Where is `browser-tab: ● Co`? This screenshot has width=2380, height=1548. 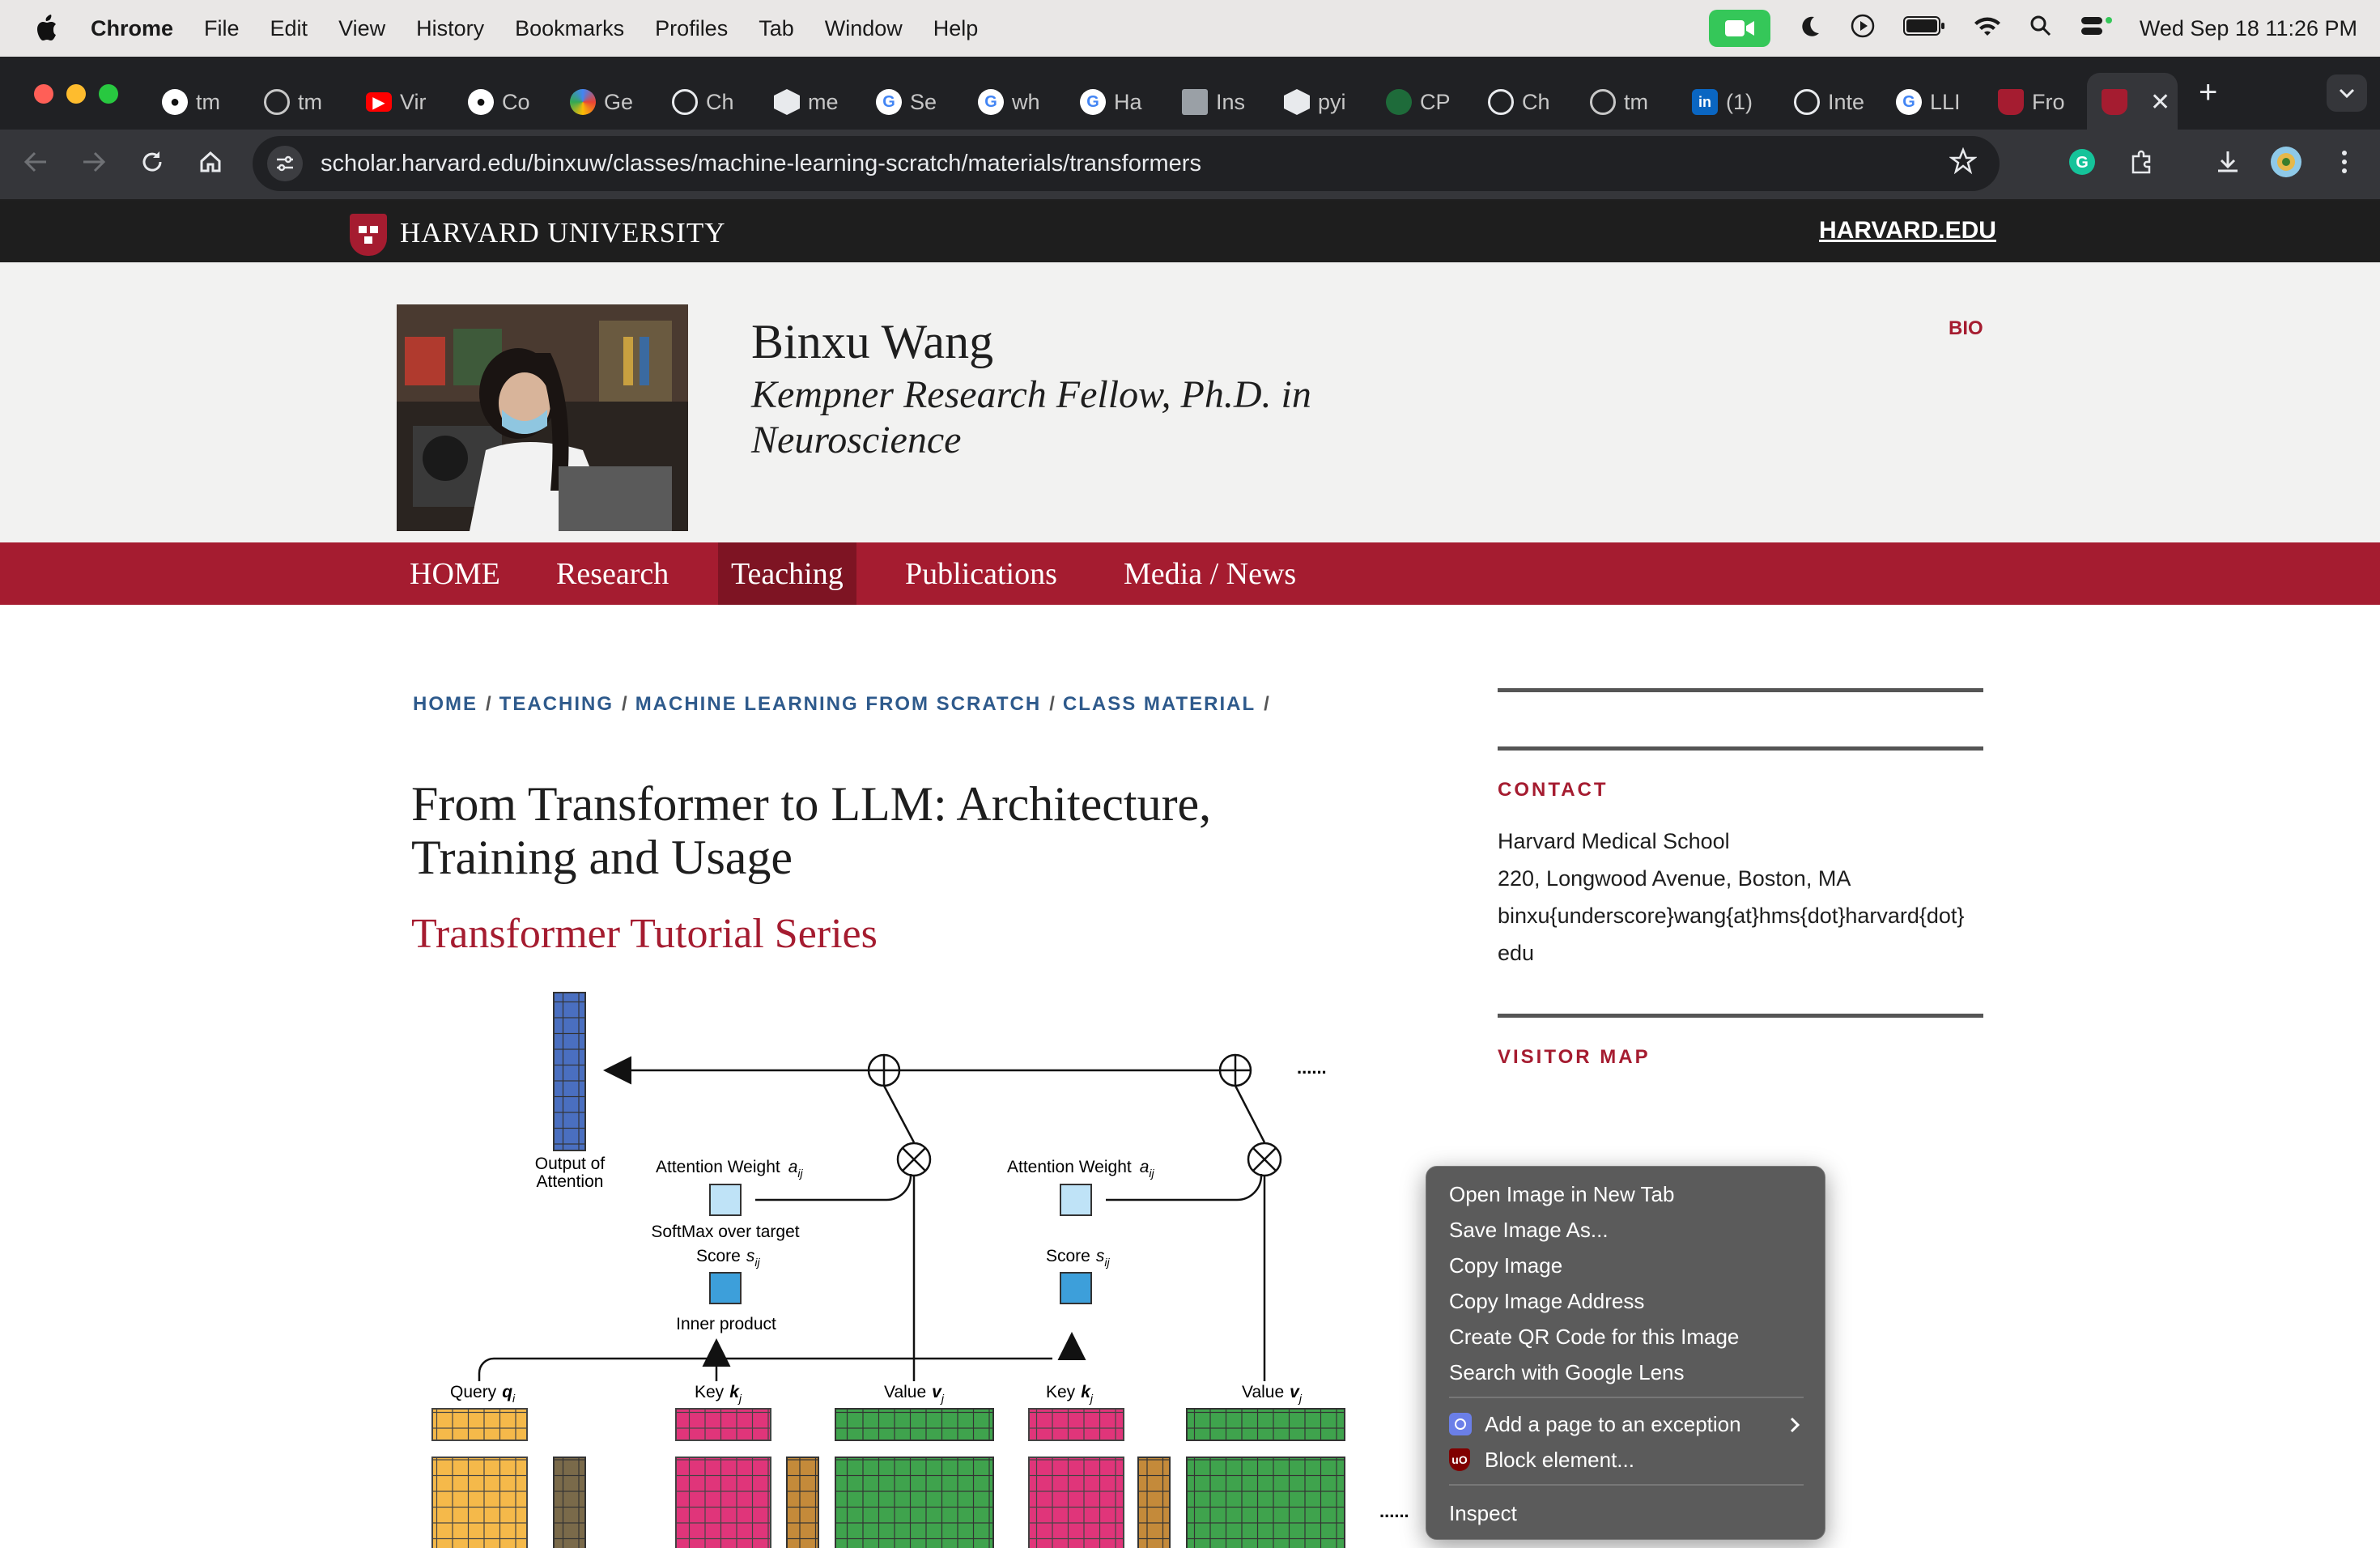 browser-tab: ● Co is located at coordinates (504, 102).